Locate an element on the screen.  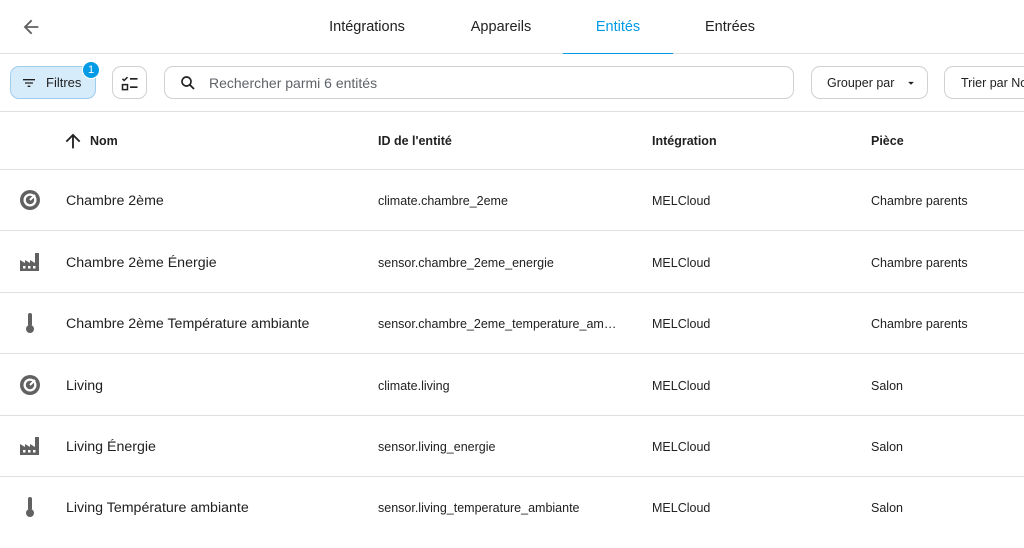
search-box is located at coordinates (479, 82).